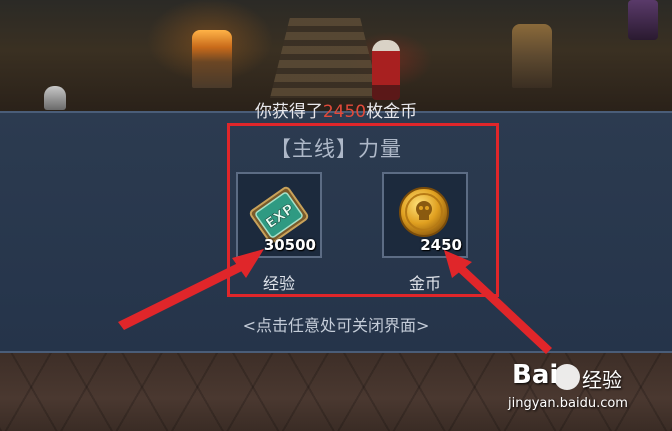 The height and width of the screenshot is (431, 672). I want to click on watermark-suffix: 经验, so click(602, 380).